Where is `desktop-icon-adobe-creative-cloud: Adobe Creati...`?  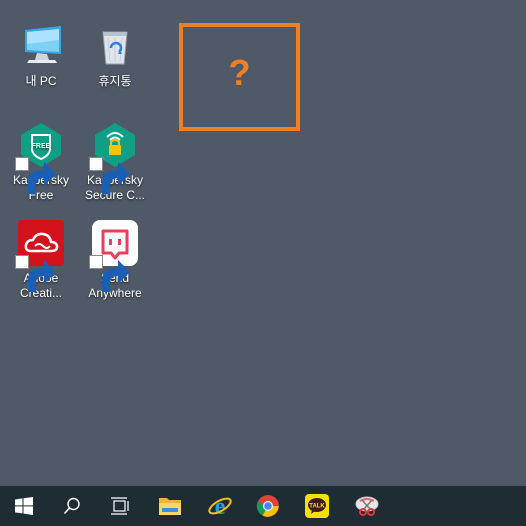 desktop-icon-adobe-creative-cloud: Adobe Creati... is located at coordinates (41, 260).